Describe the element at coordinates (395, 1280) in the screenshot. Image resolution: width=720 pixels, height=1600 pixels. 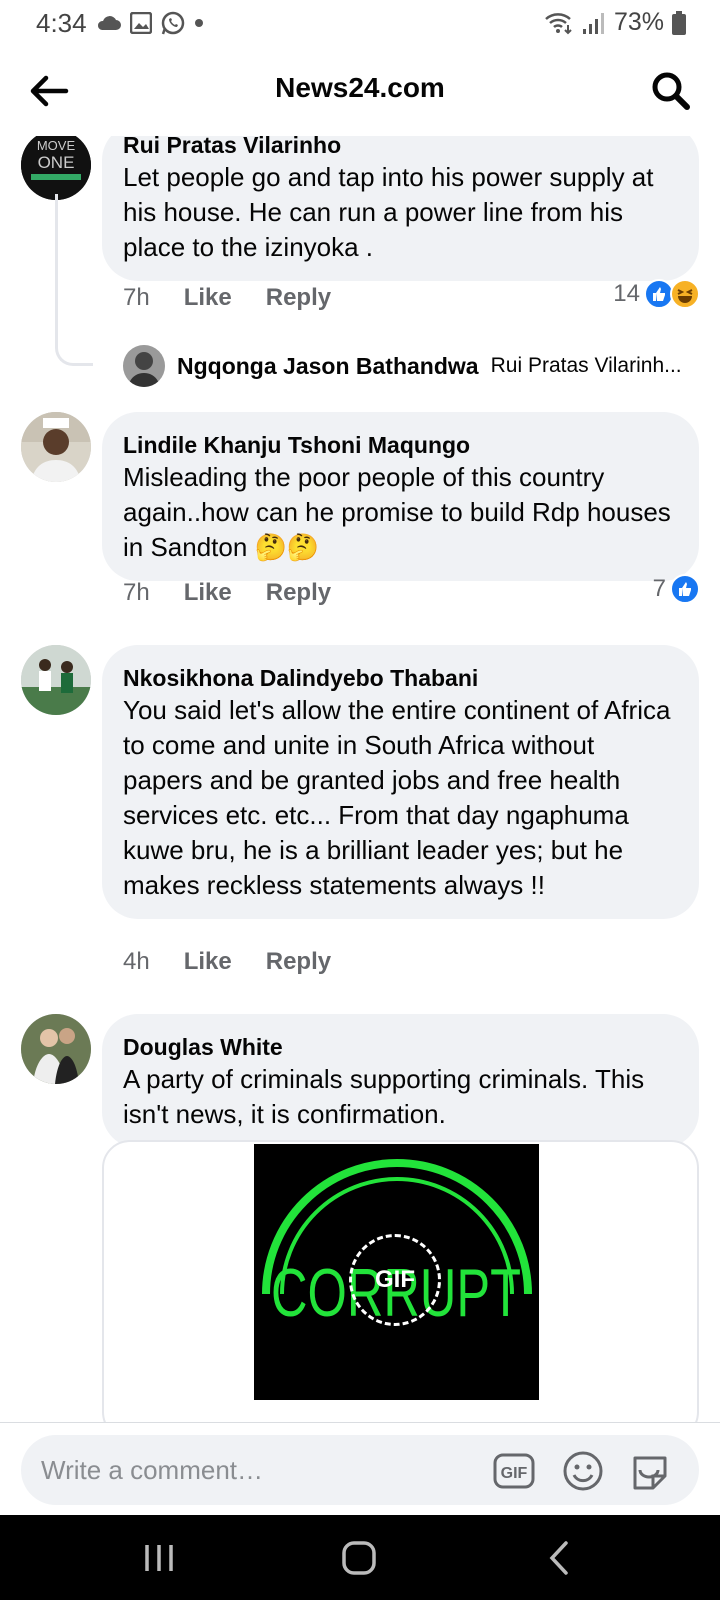
I see `gif-play-badge: GIF` at that location.